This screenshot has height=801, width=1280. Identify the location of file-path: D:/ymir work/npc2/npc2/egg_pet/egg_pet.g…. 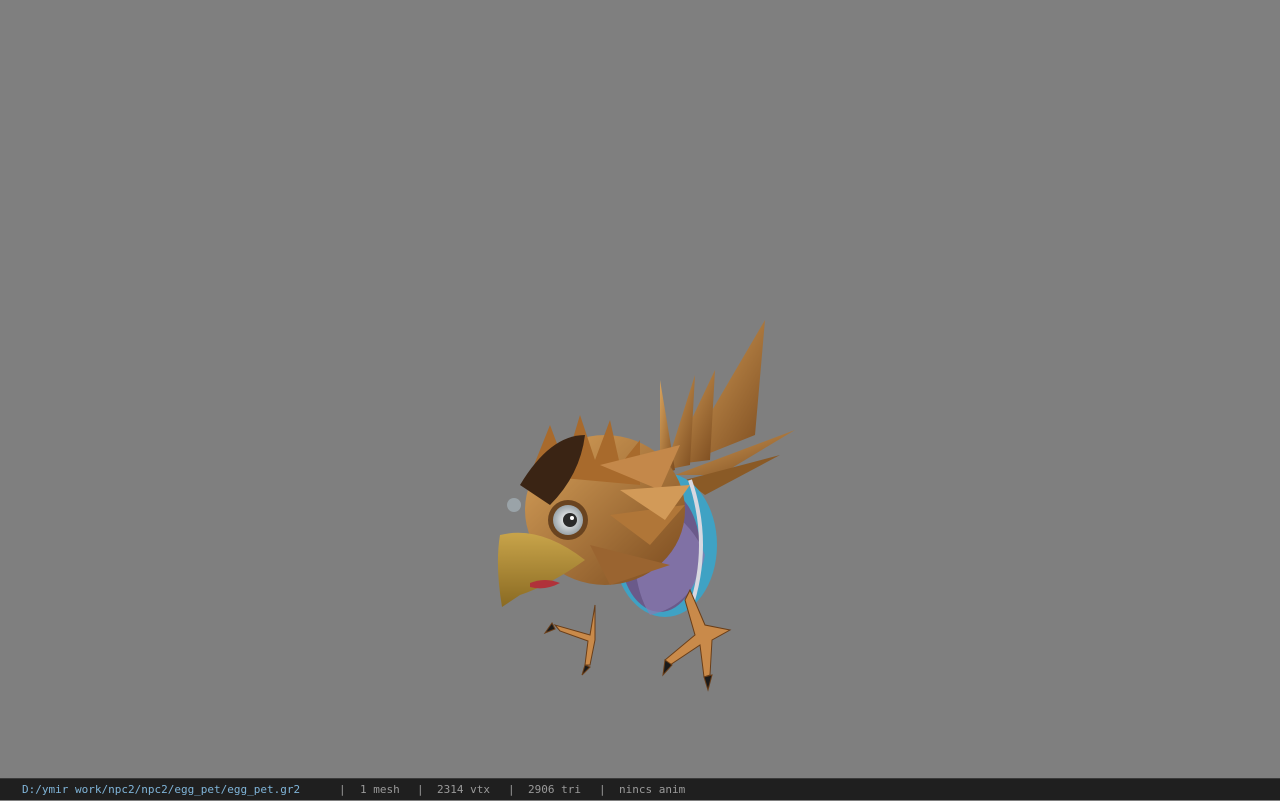
(161, 789).